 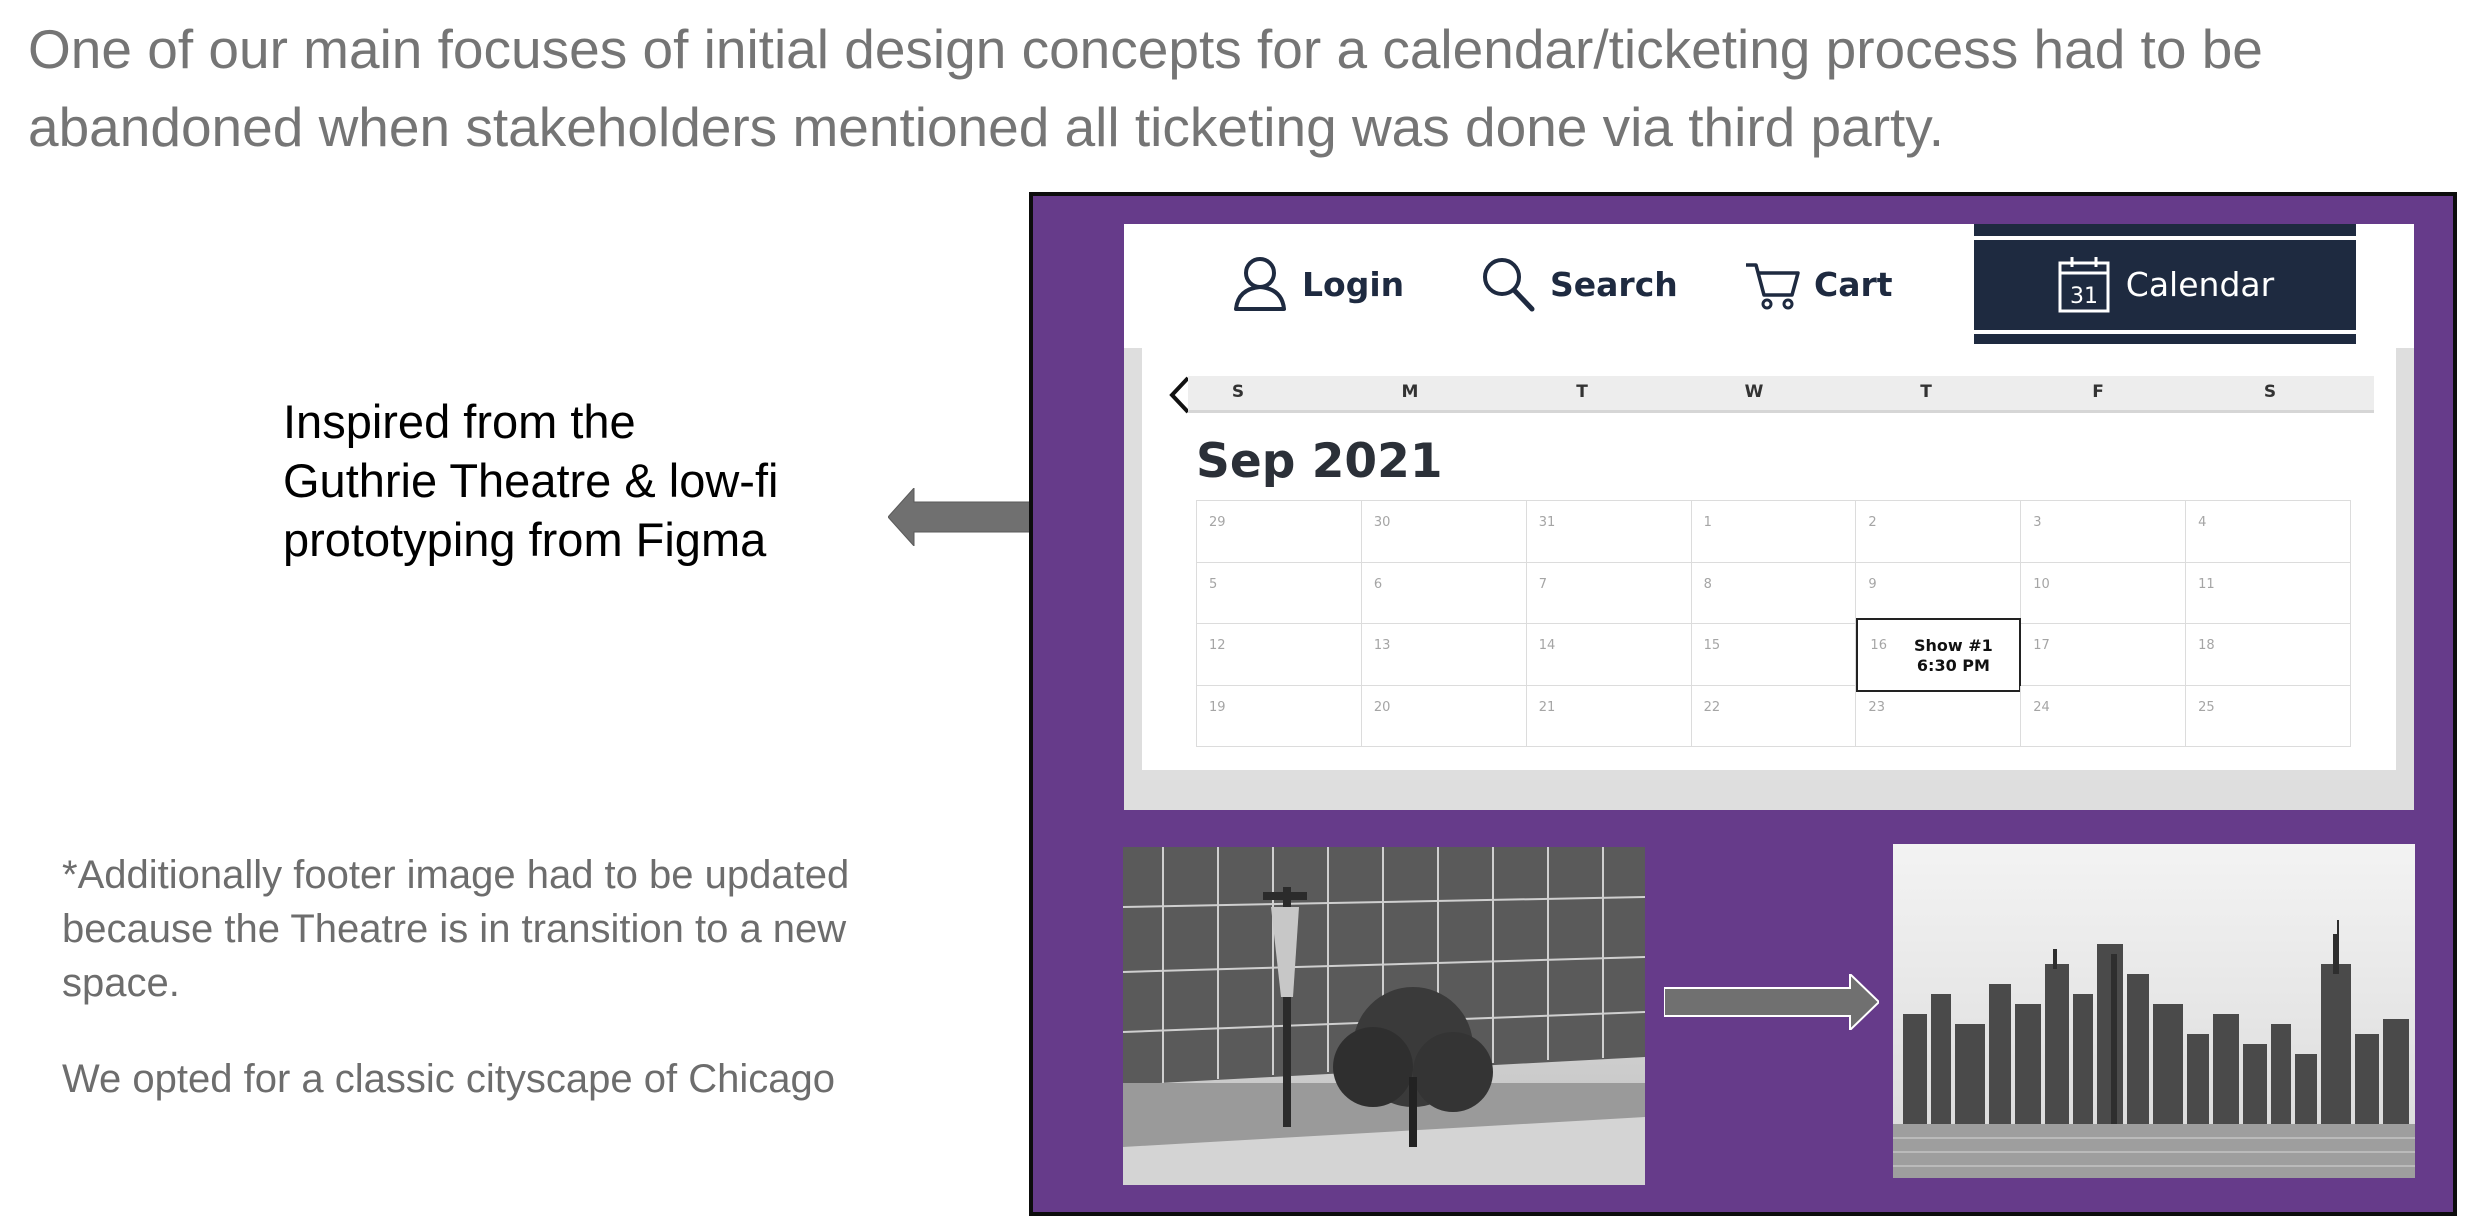 What do you see at coordinates (1547, 645) in the screenshot?
I see `day-number: 14` at bounding box center [1547, 645].